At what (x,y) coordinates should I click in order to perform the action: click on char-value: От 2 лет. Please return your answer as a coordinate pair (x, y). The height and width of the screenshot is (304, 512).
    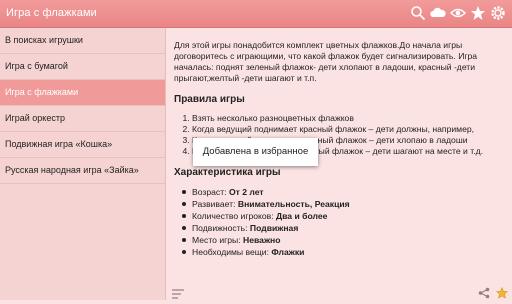
    Looking at the image, I should click on (246, 192).